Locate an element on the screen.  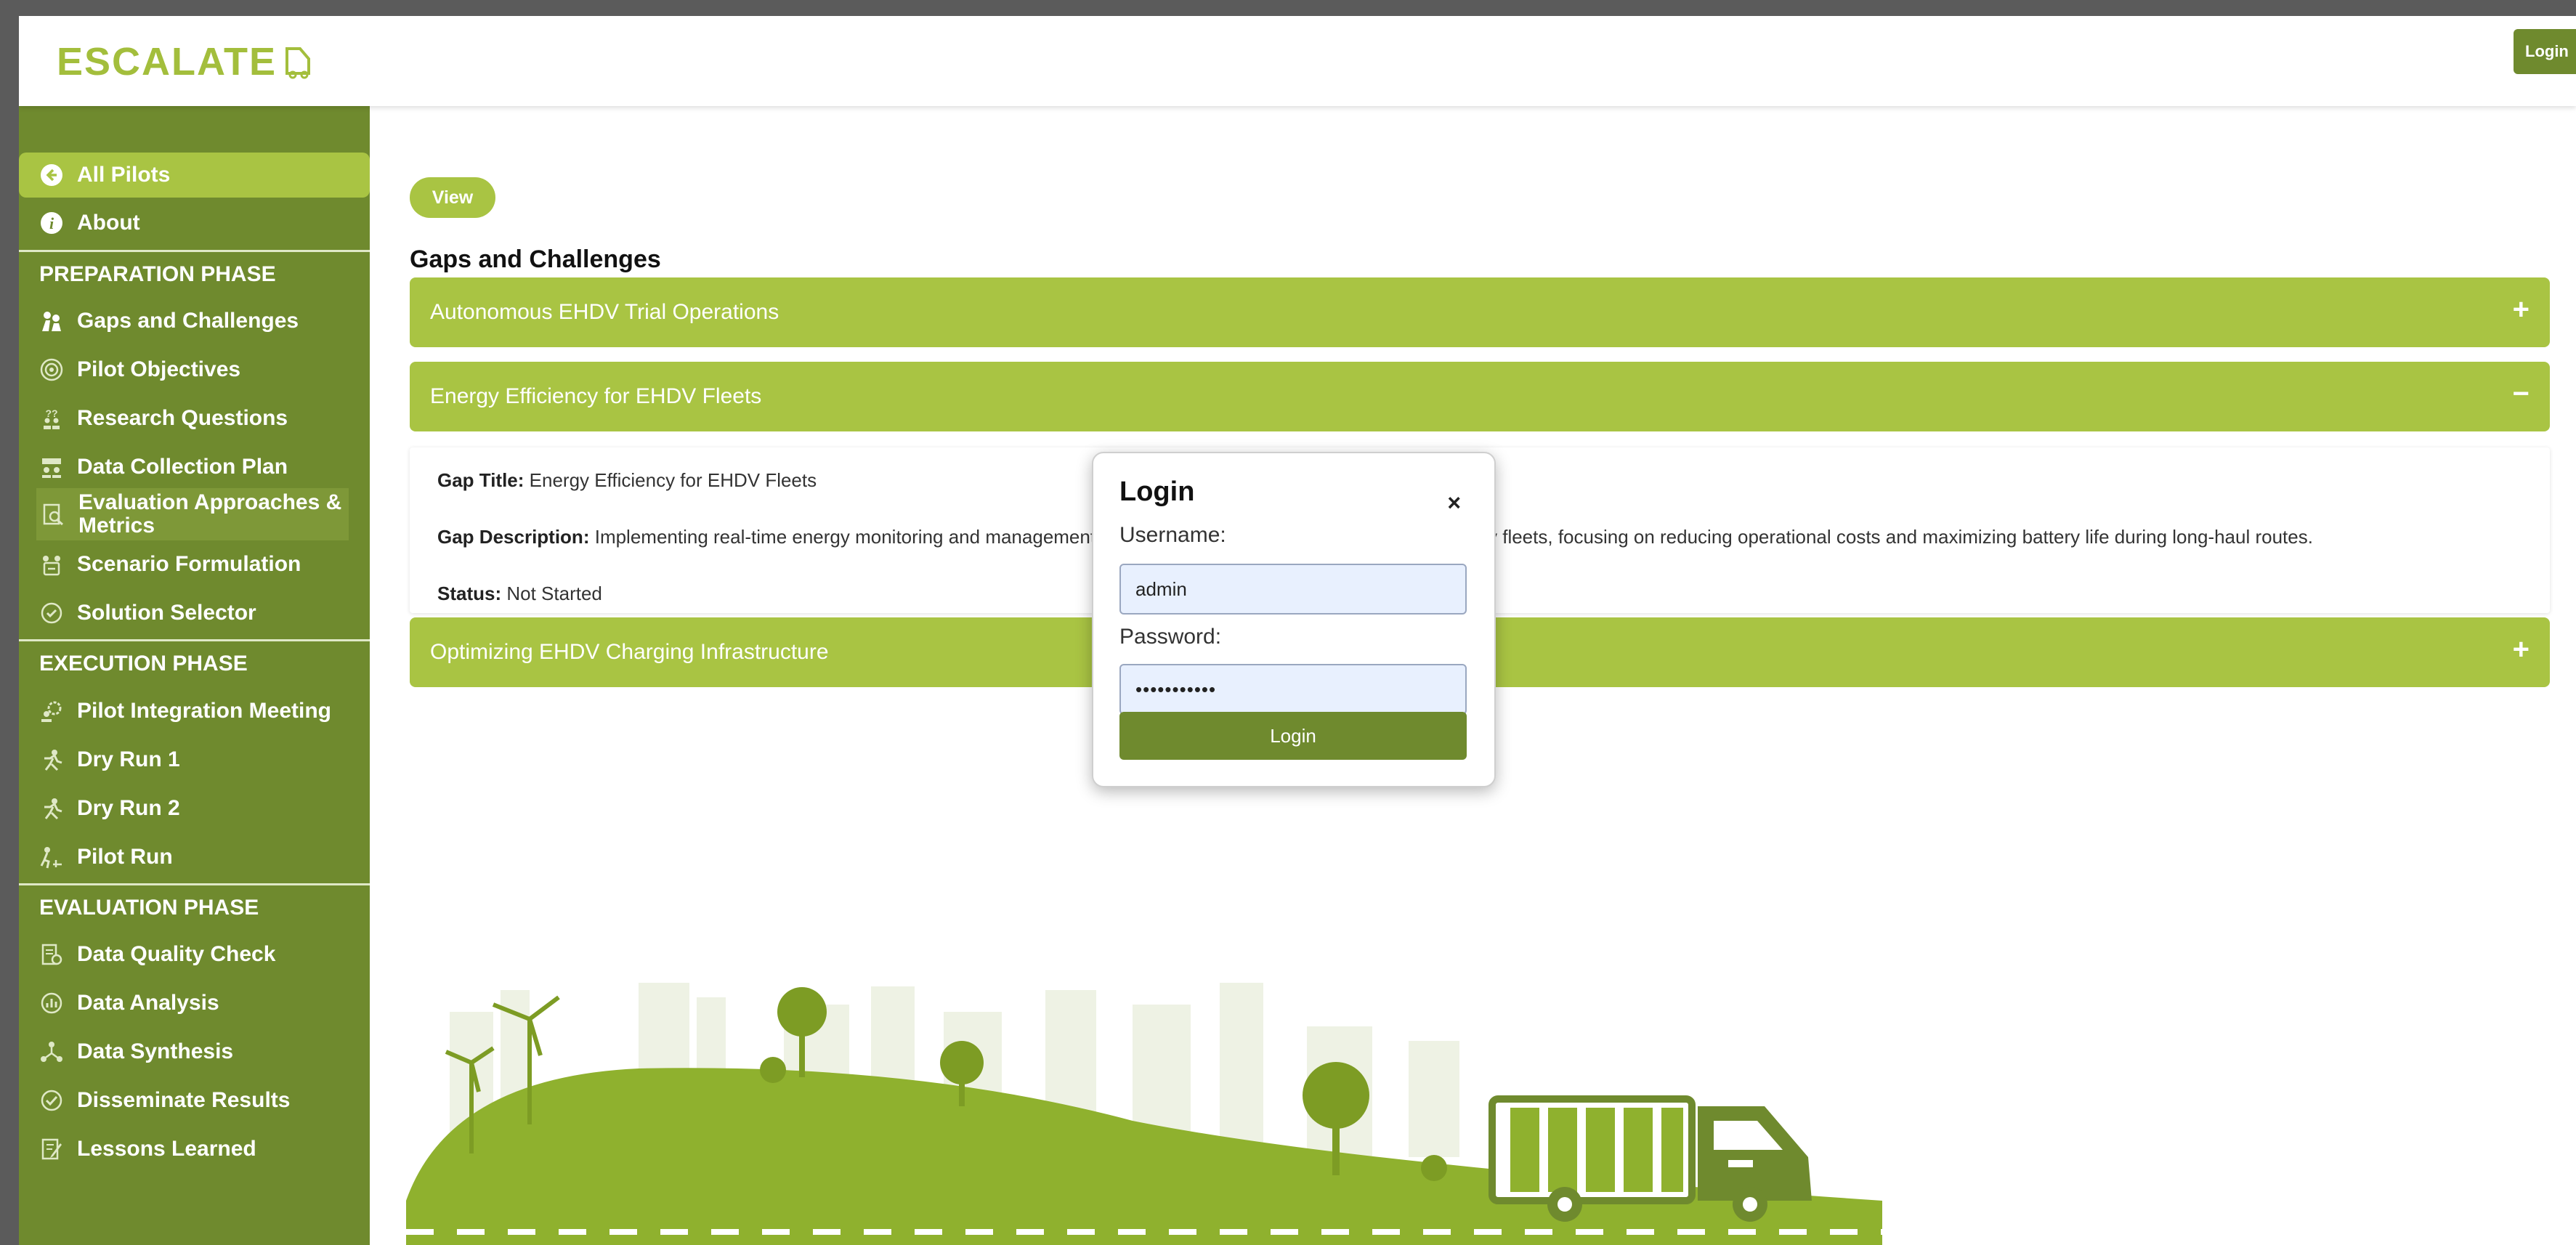
sidebar-item-data-synthesis: Data Synthesis is located at coordinates (194, 1051).